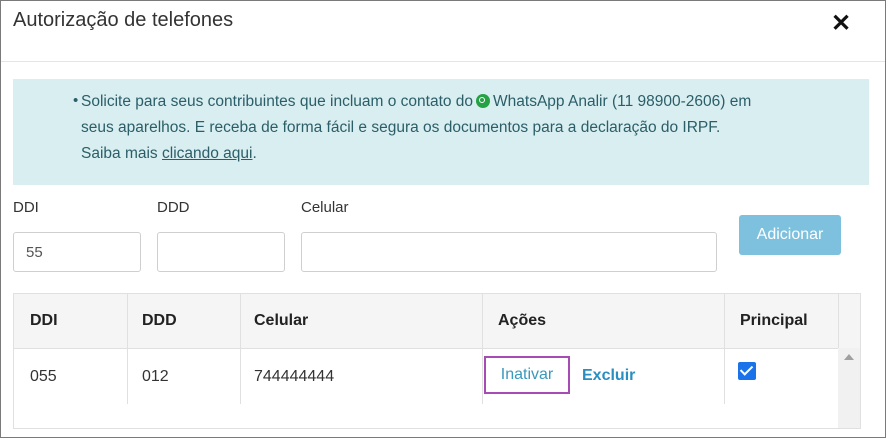 This screenshot has height=438, width=886. Describe the element at coordinates (468, 154) in the screenshot. I see `info-line-3: Saiba mais clicando aqui.` at that location.